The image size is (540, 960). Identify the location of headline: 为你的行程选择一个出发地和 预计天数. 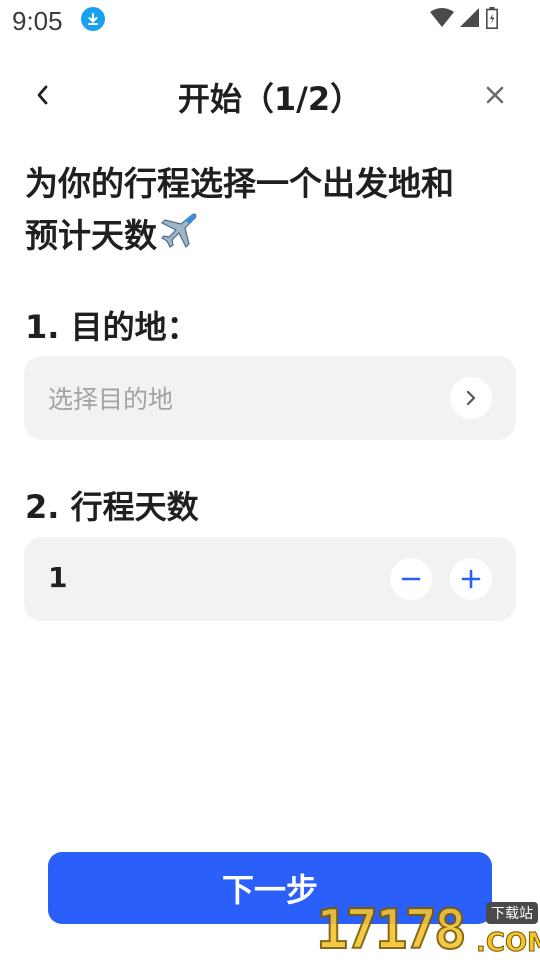
(270, 211).